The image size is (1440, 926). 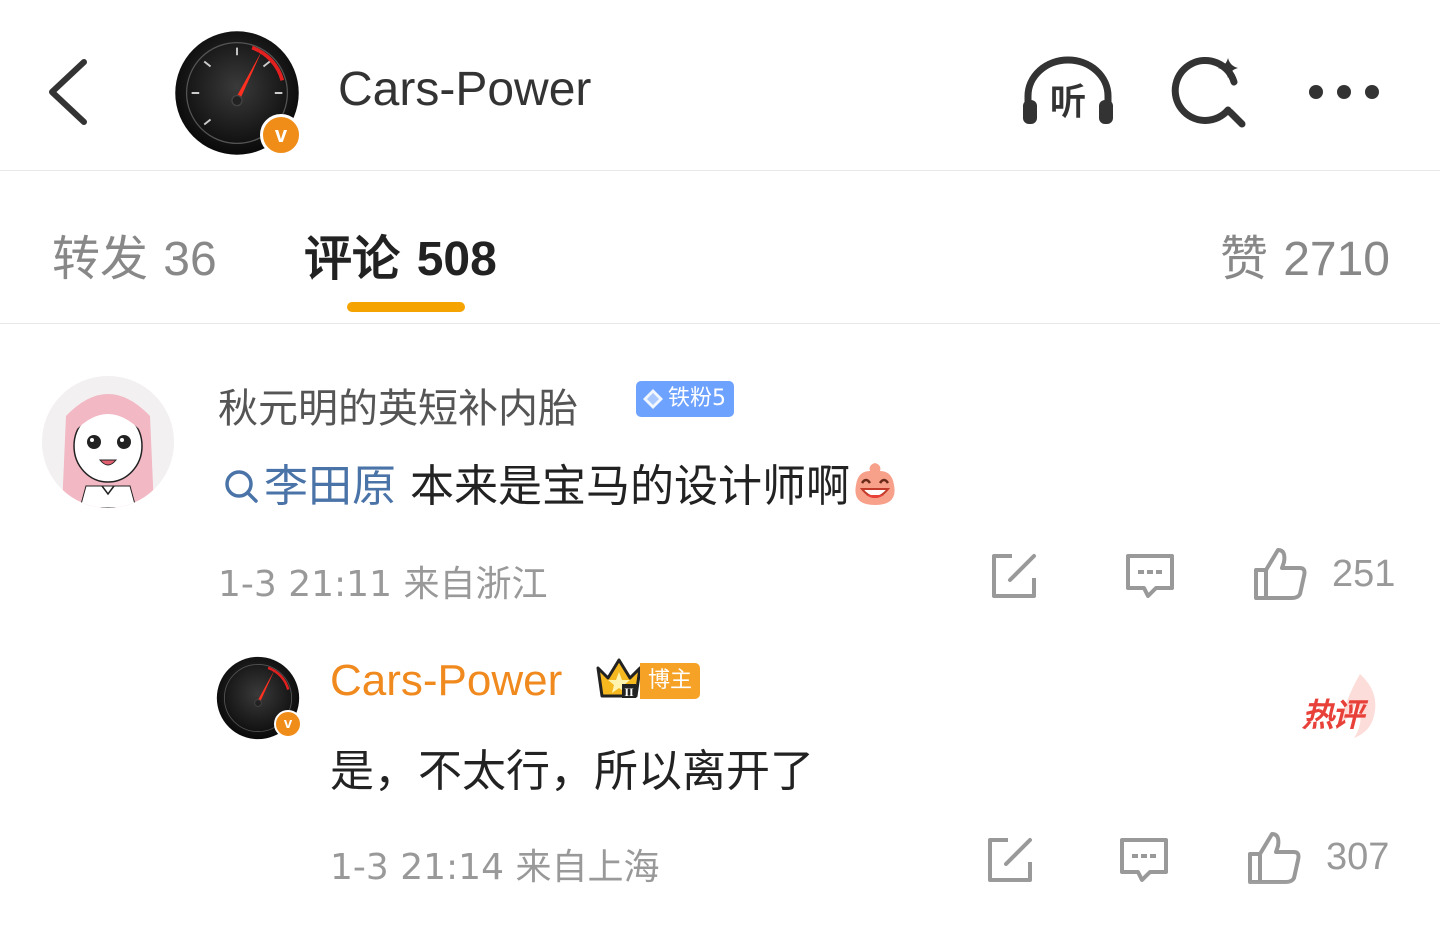 What do you see at coordinates (720, 903) in the screenshot?
I see `bottom-fade` at bounding box center [720, 903].